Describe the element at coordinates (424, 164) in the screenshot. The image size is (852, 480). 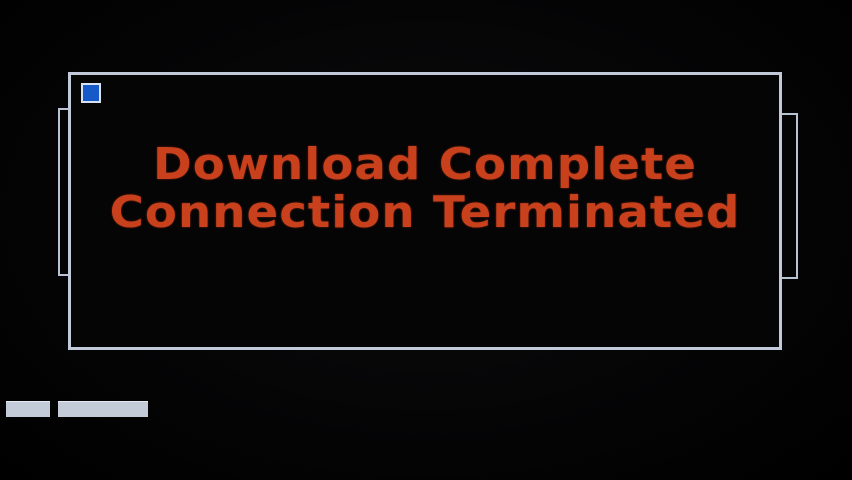
I see `message-line-download: Download Complete` at that location.